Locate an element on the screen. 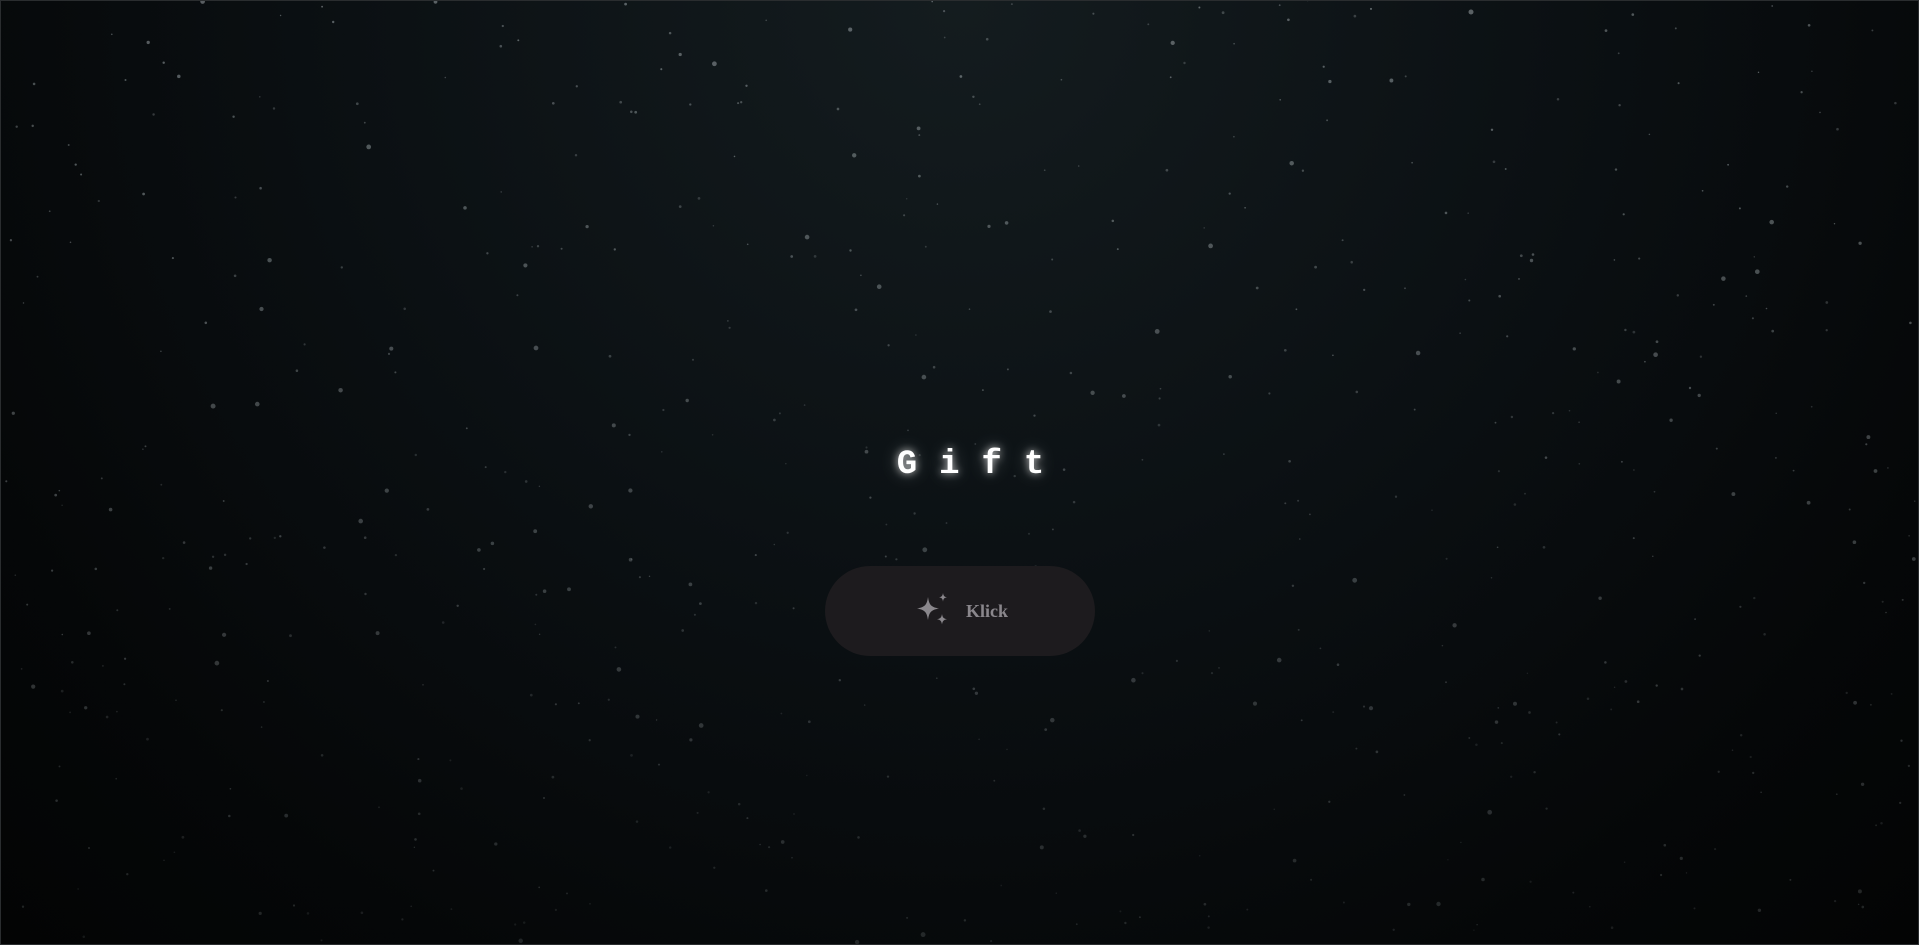 The width and height of the screenshot is (1919, 945). sparkles-icon is located at coordinates (932, 611).